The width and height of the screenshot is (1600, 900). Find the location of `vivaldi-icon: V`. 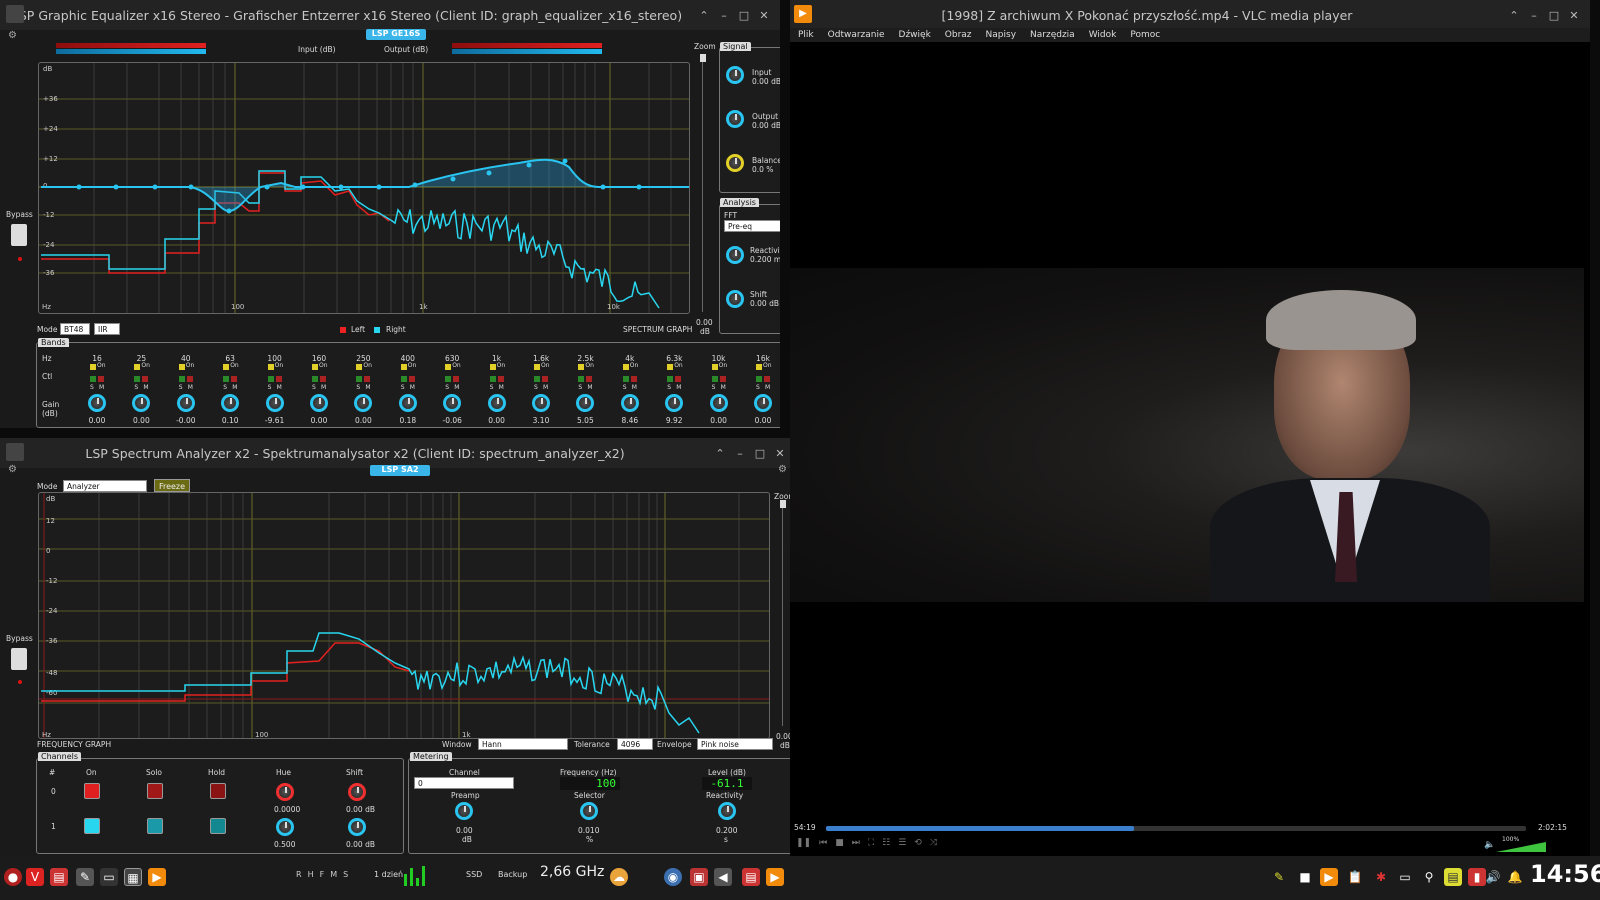

vivaldi-icon: V is located at coordinates (35, 877).